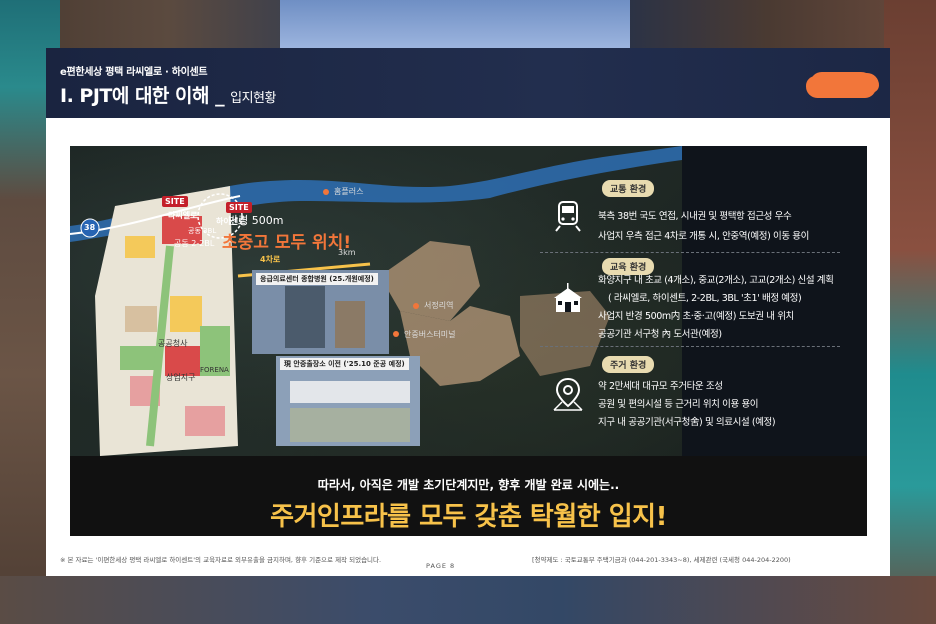 The height and width of the screenshot is (624, 936). Describe the element at coordinates (90, 227) in the screenshot. I see `route-label: 38` at that location.